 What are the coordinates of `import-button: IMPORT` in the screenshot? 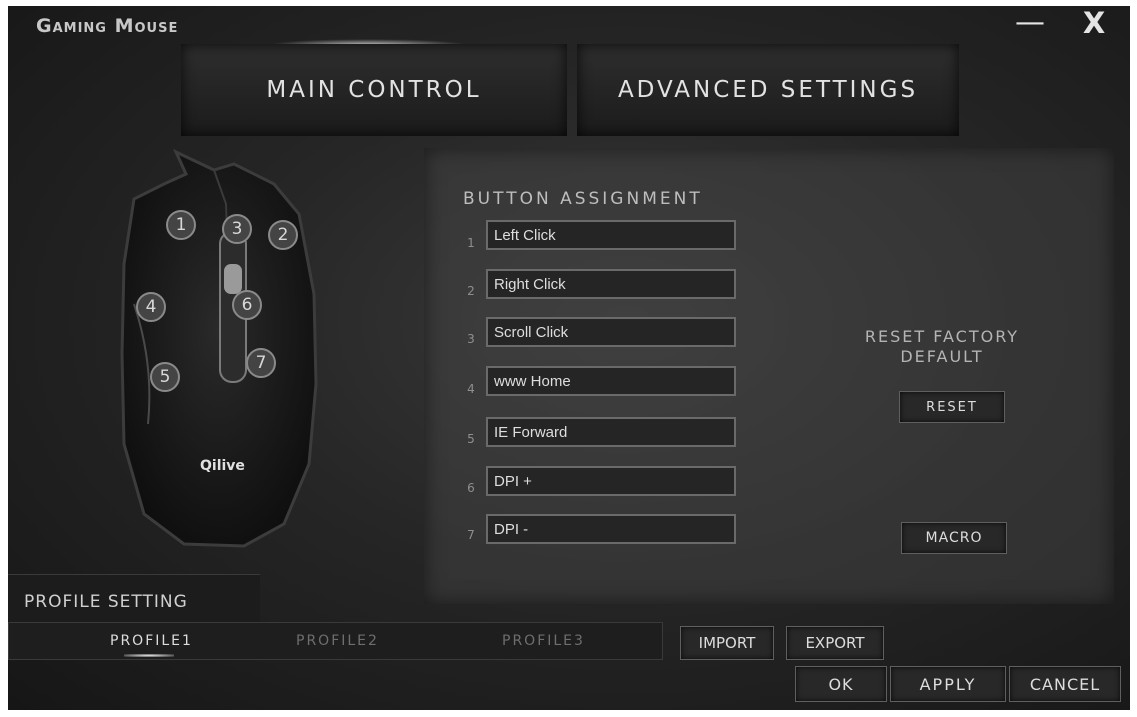 It's located at (727, 643).